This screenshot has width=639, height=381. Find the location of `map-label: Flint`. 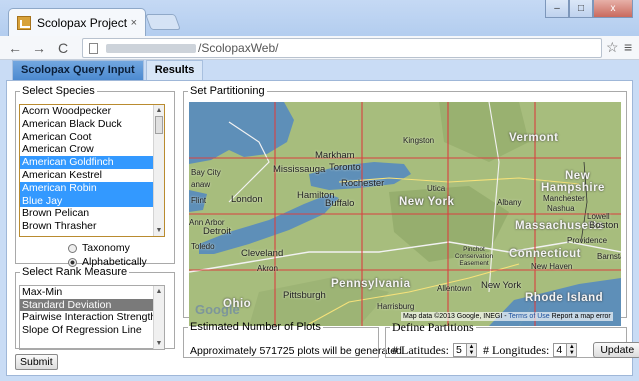

map-label: Flint is located at coordinates (199, 200).